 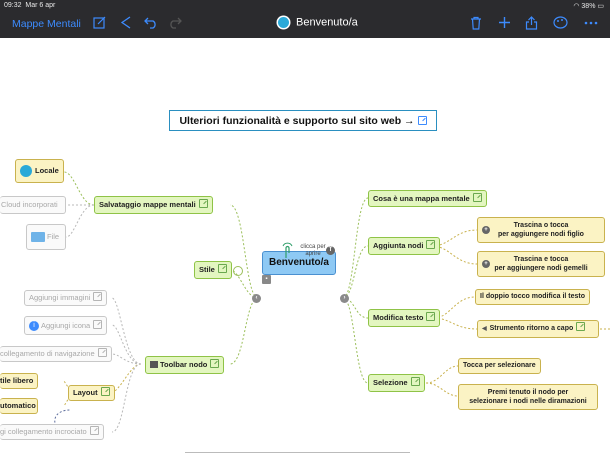 I want to click on node-aggiungi-icona: i Aggiungi icona, so click(x=66, y=325).